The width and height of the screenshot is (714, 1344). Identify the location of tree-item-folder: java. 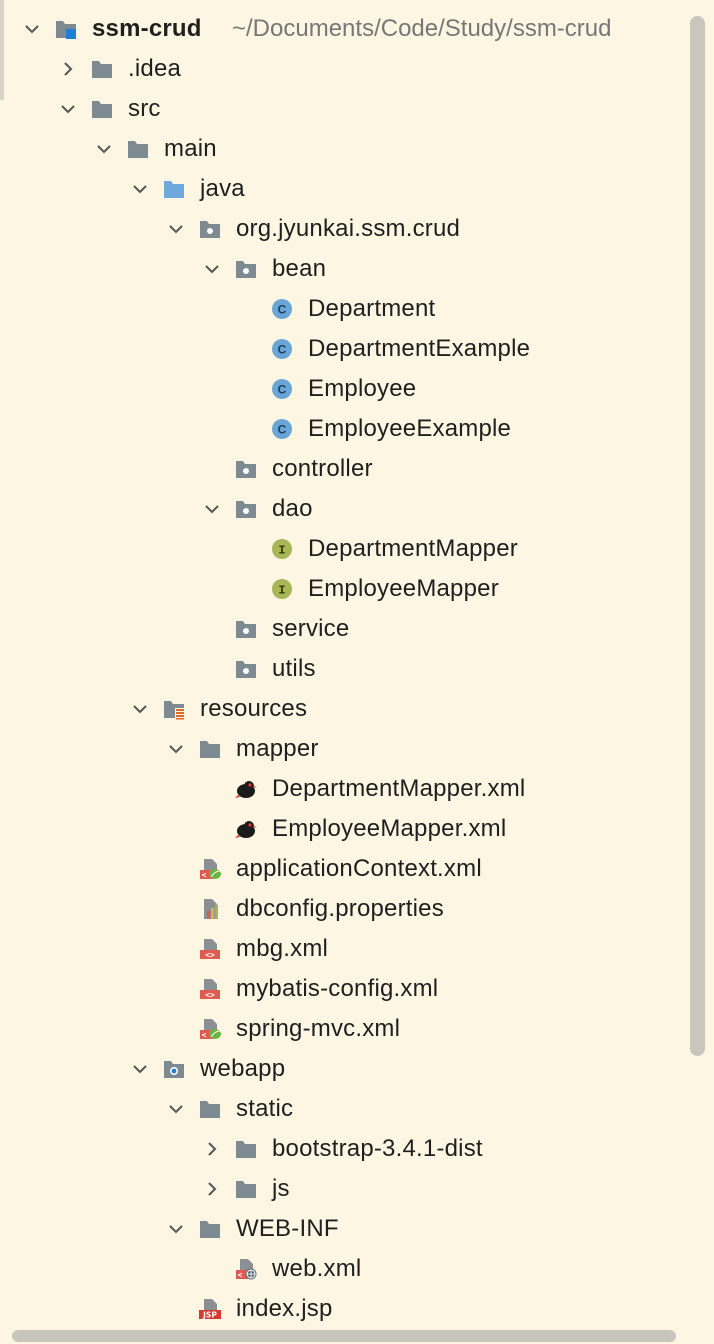
(345, 189).